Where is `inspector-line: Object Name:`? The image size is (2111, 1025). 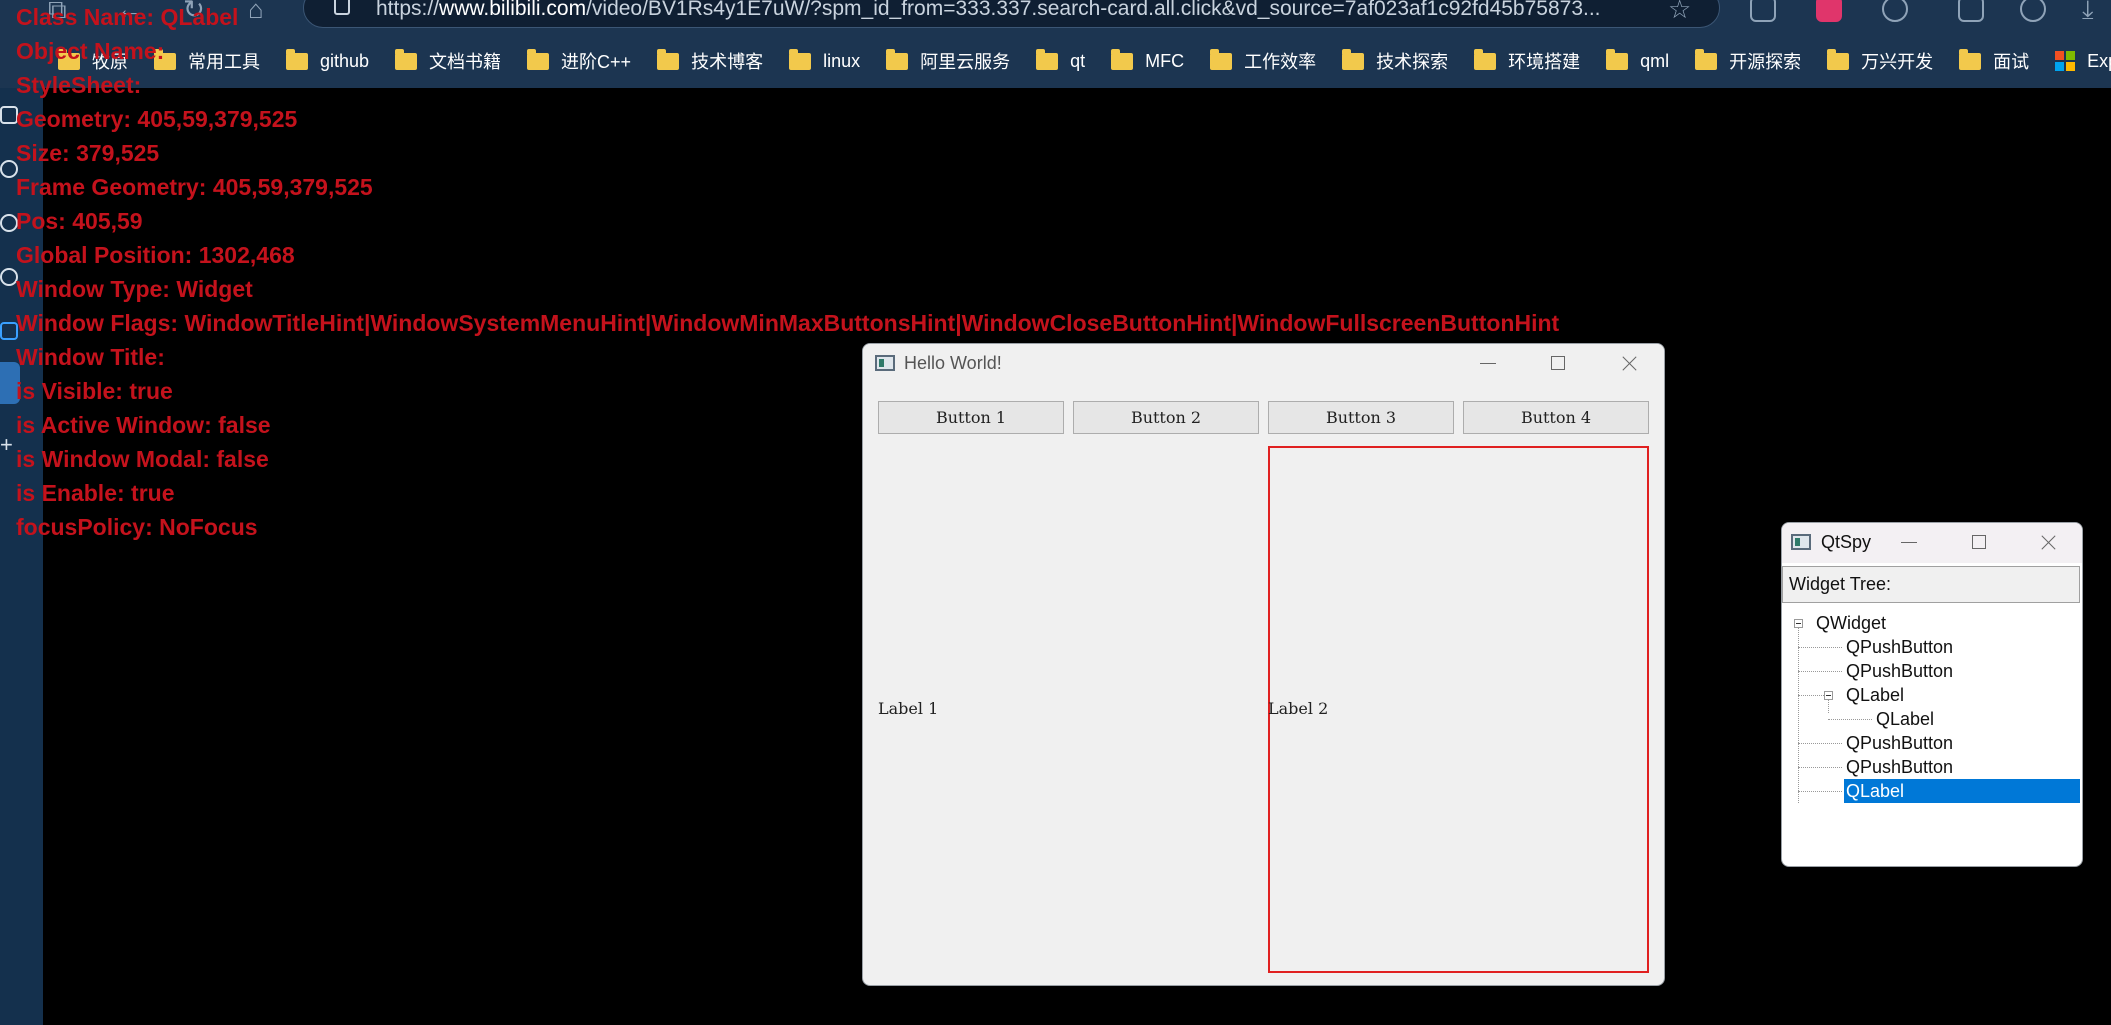
inspector-line: Object Name: is located at coordinates (90, 51).